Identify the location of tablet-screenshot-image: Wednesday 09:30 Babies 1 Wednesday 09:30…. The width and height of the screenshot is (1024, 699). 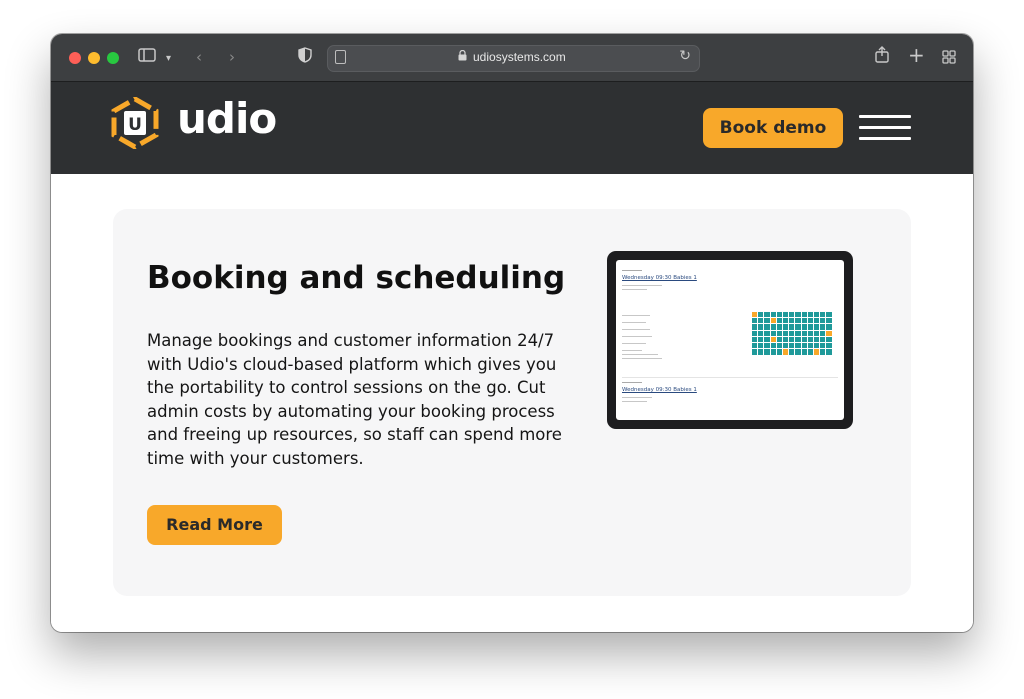
(730, 340).